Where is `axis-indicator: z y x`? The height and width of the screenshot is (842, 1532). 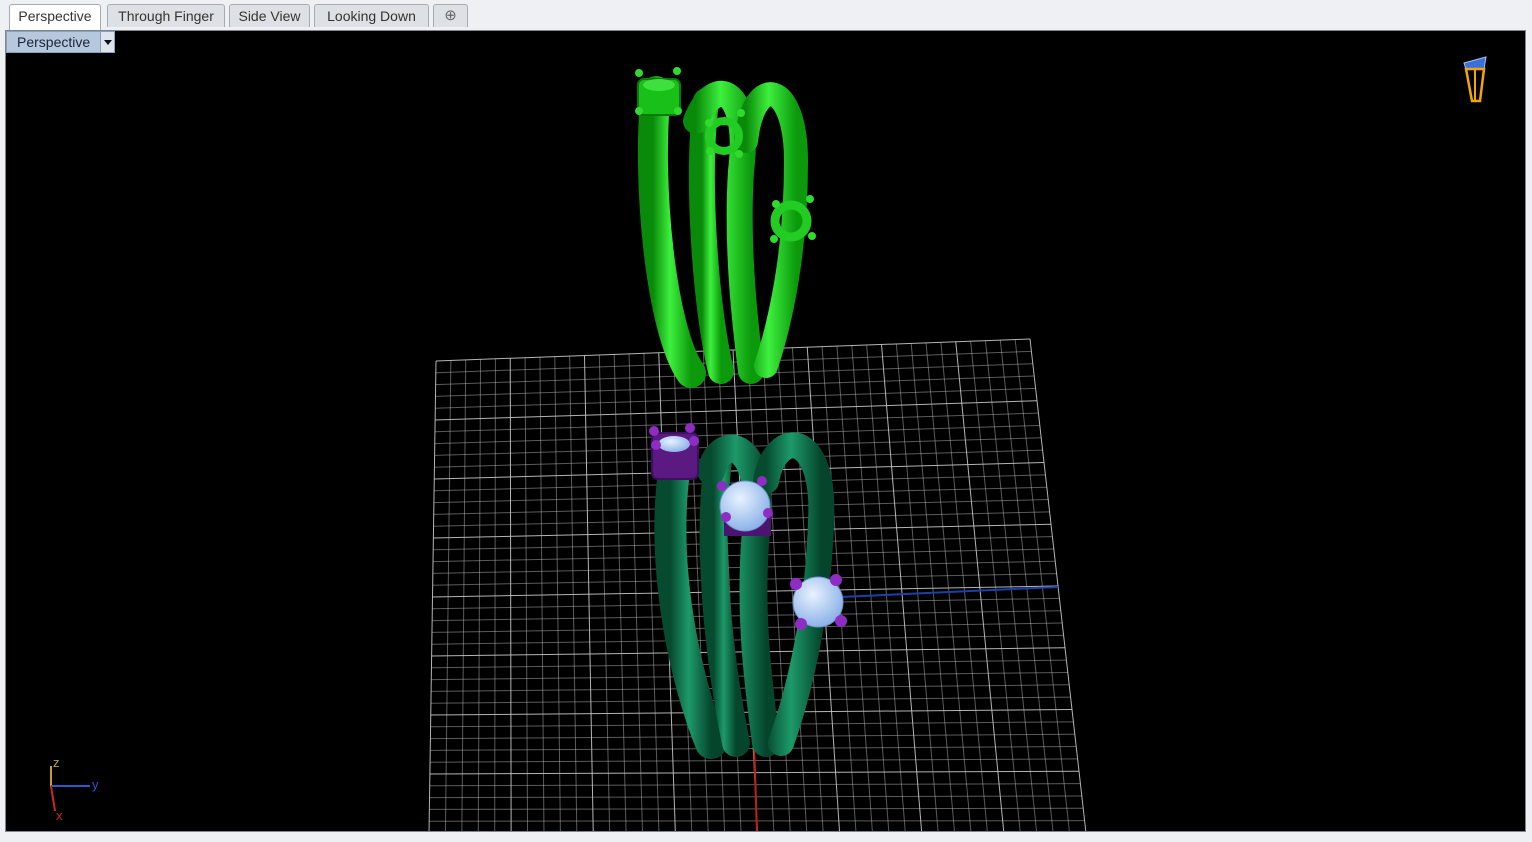
axis-indicator: z y x is located at coordinates (74, 789).